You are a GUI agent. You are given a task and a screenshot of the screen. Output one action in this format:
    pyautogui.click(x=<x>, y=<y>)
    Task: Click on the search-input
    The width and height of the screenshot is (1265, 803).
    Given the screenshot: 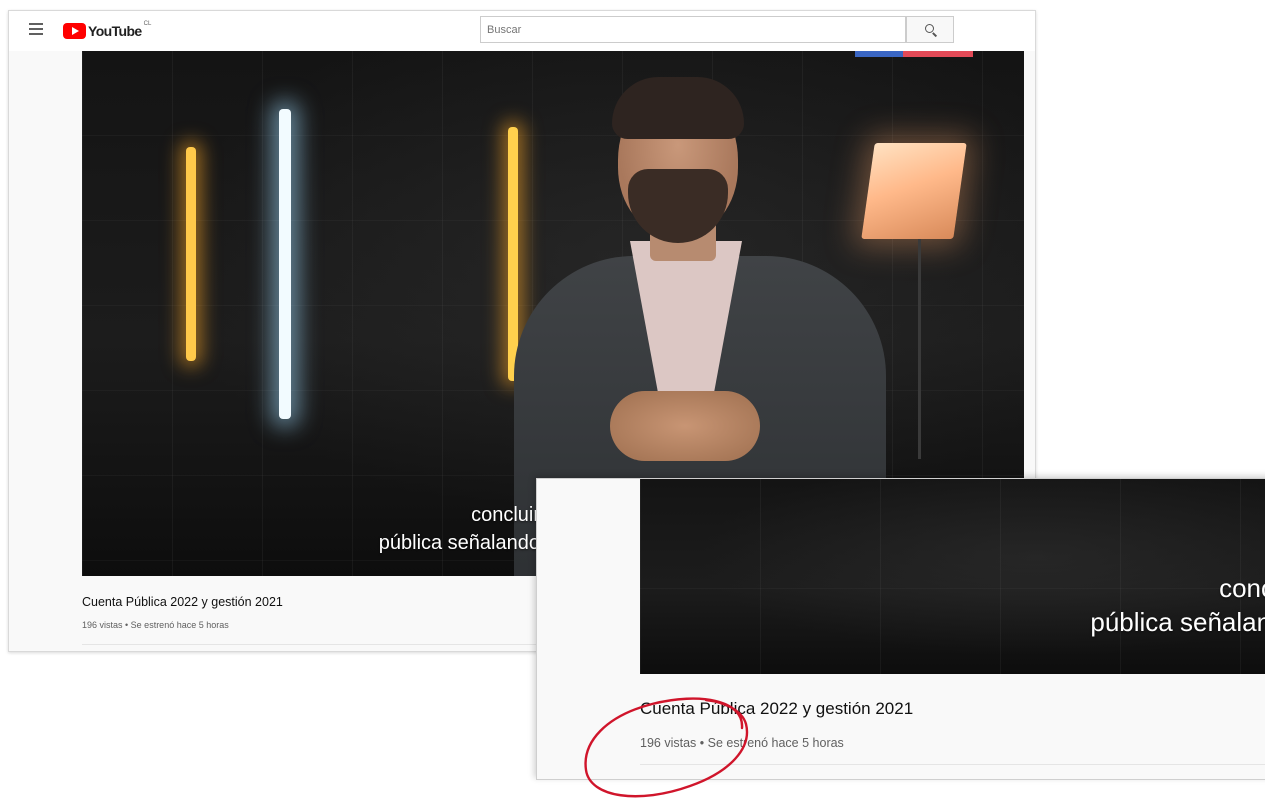 What is the action you would take?
    pyautogui.click(x=693, y=29)
    